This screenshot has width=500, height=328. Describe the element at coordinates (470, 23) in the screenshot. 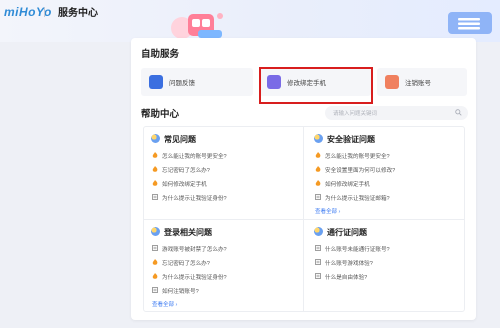

I see `menu-banner-illustration` at that location.